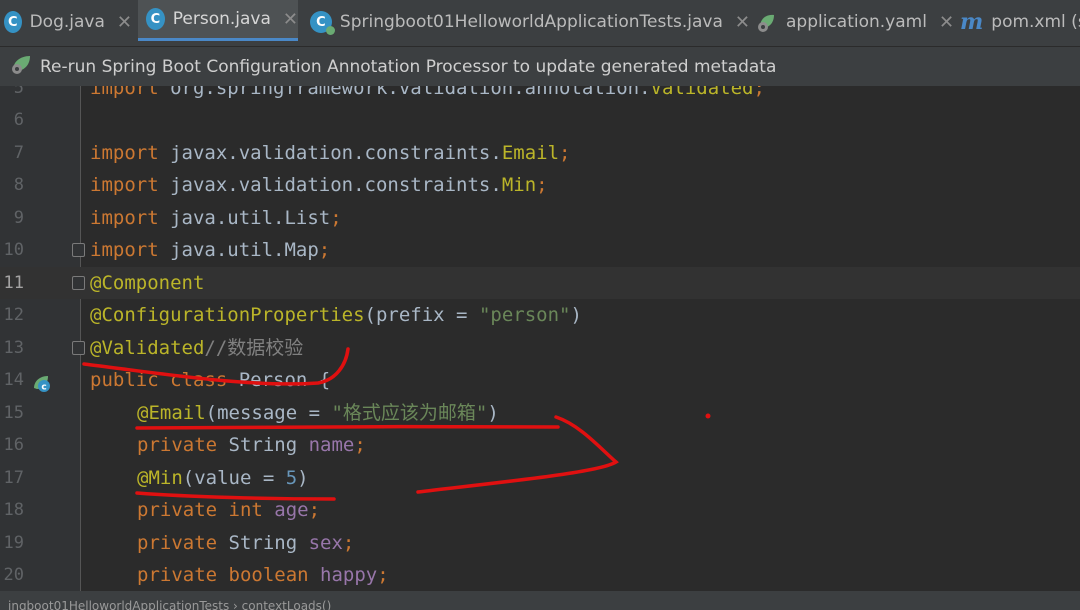  I want to click on line-number: 6, so click(18, 120).